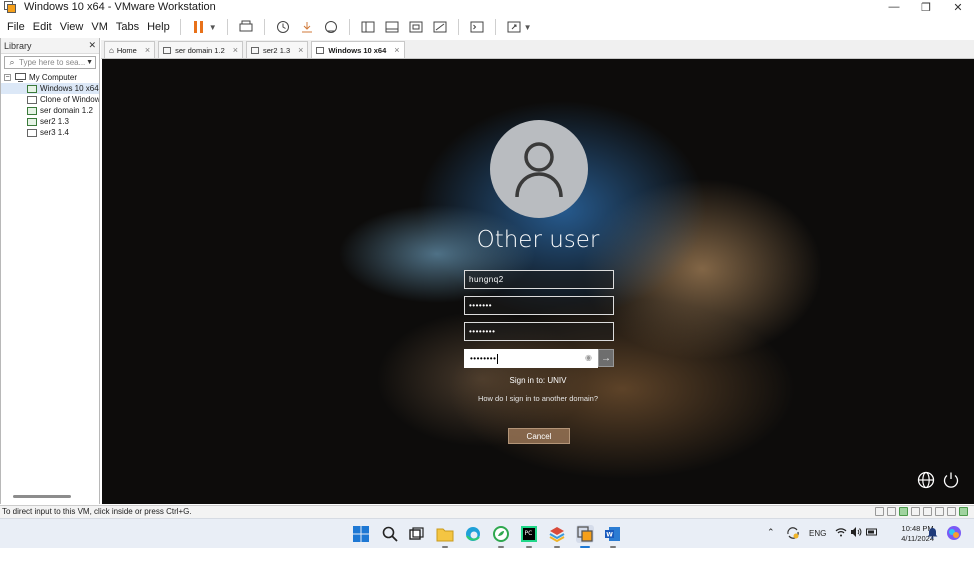 The width and height of the screenshot is (974, 566). What do you see at coordinates (951, 480) in the screenshot?
I see `power-icon` at bounding box center [951, 480].